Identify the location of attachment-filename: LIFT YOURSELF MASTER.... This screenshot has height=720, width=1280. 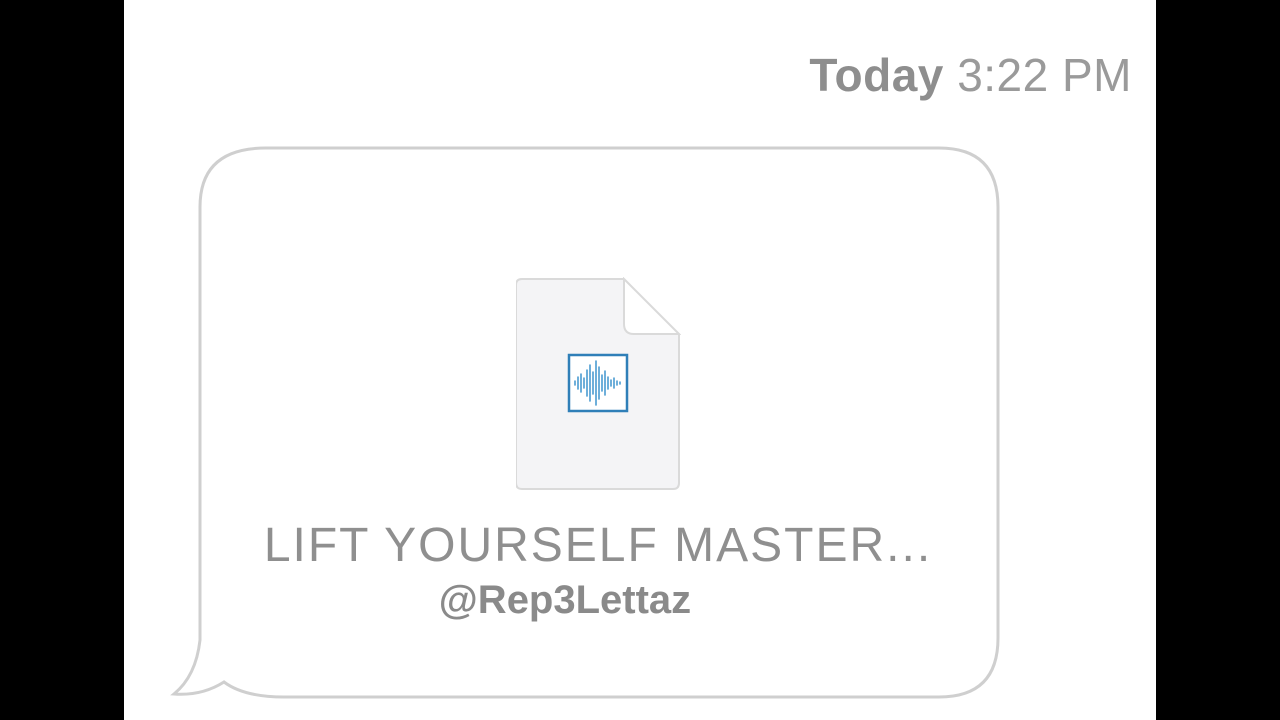
(598, 545).